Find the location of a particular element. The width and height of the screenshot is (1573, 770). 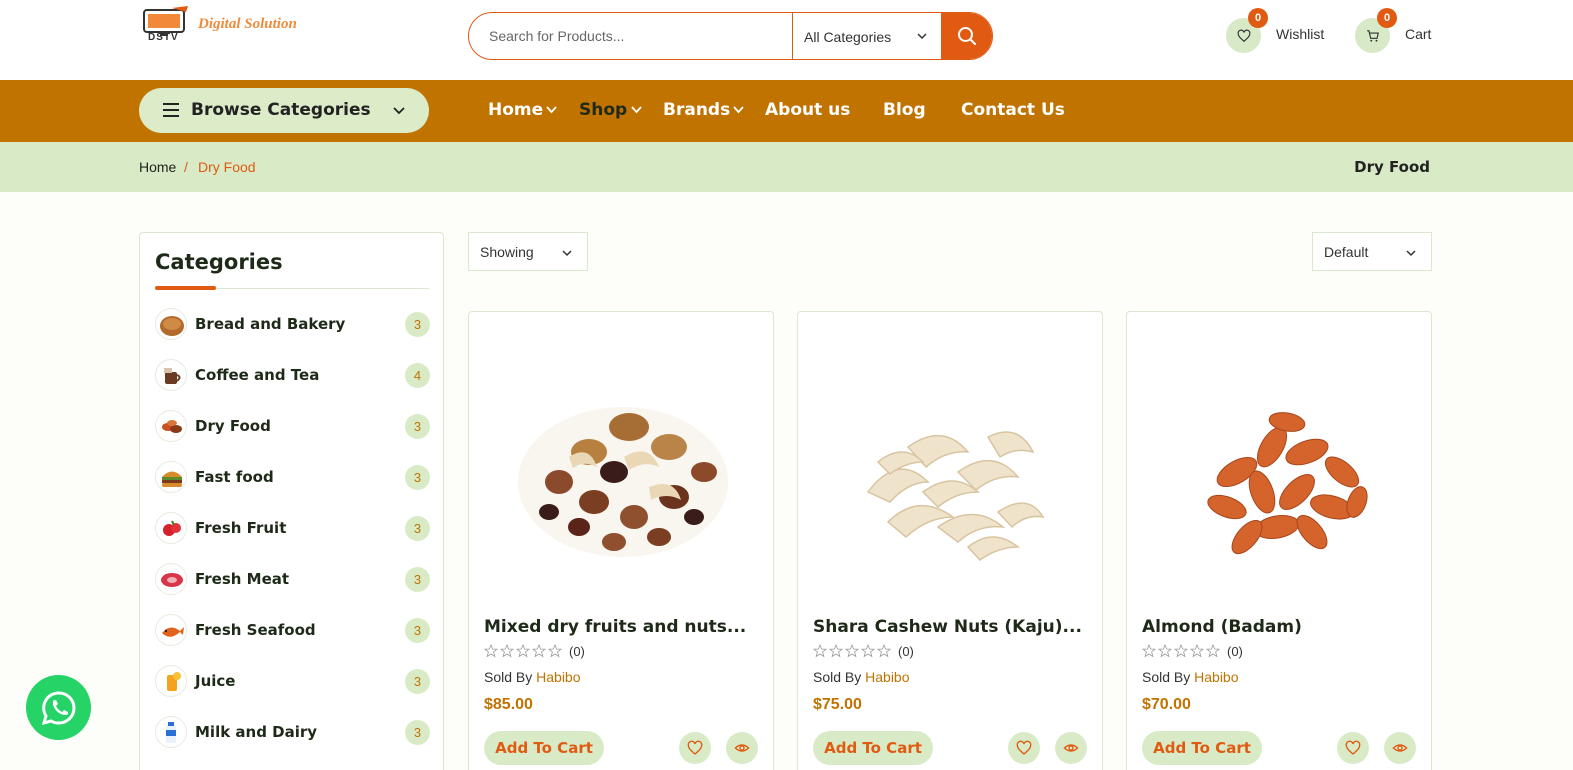

product-price: $70.00 is located at coordinates (1166, 704).